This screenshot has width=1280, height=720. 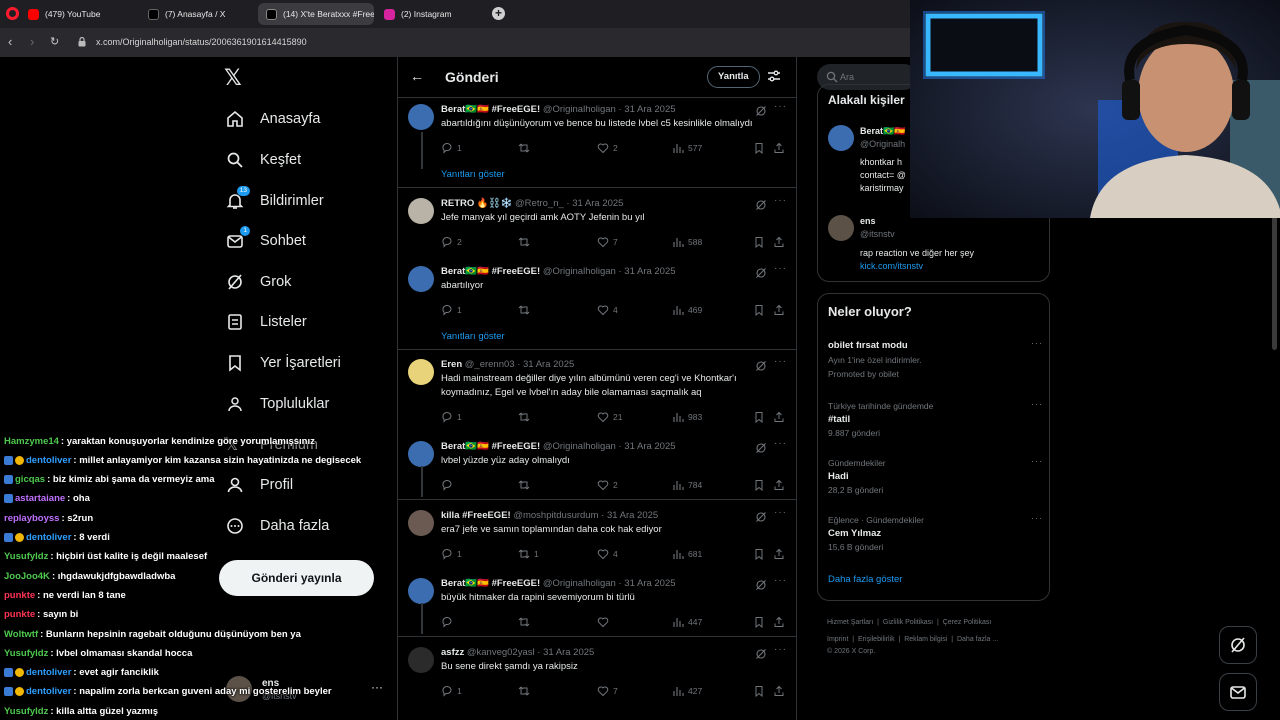 I want to click on author-name: RETRO 🔥⛓️❄️, so click(x=476, y=203).